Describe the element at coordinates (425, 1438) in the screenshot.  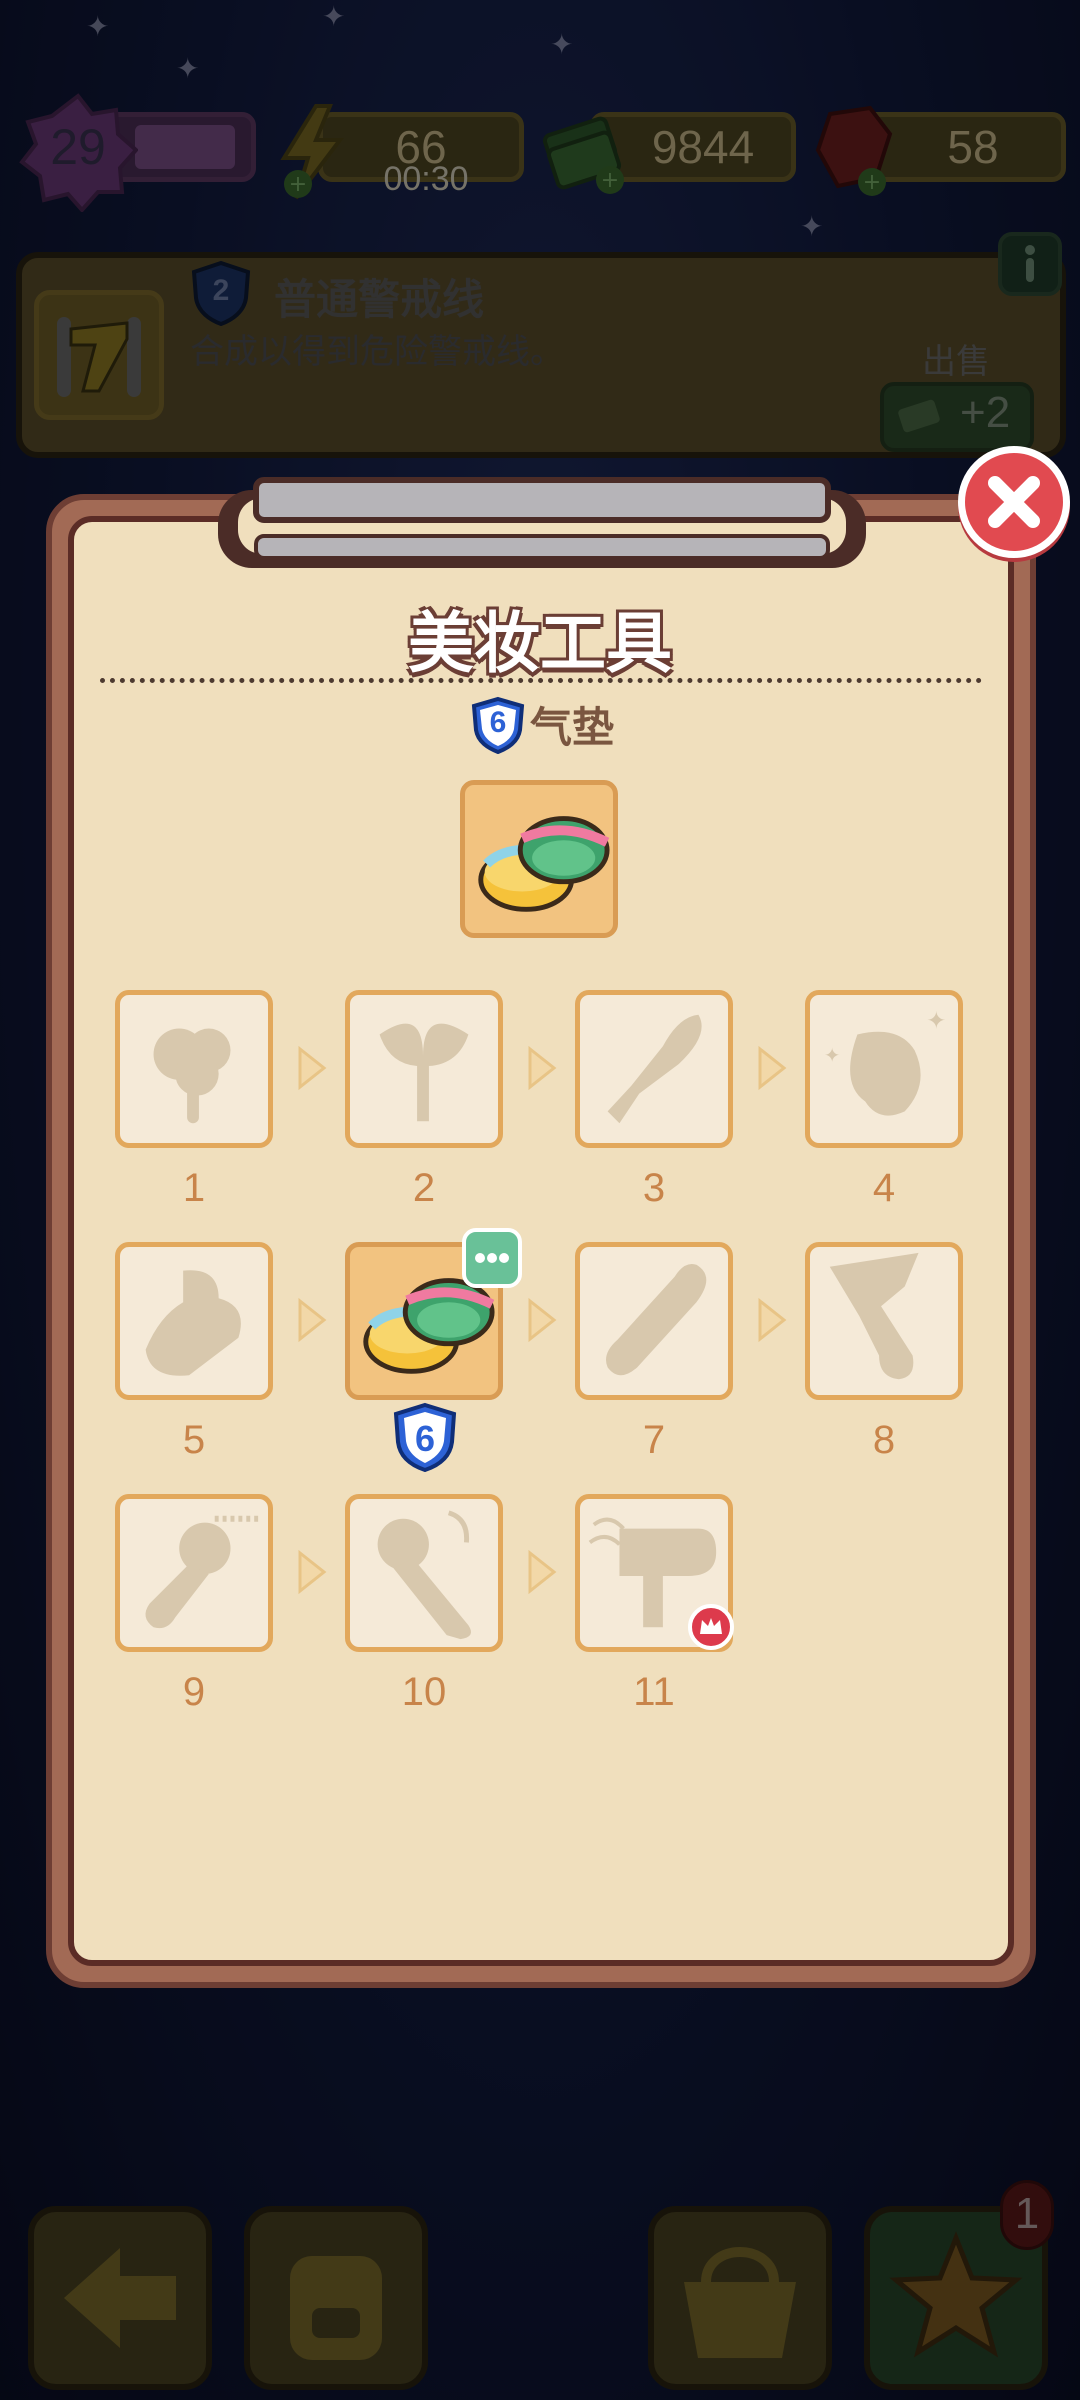
I see `owned-tier-number: 6` at that location.